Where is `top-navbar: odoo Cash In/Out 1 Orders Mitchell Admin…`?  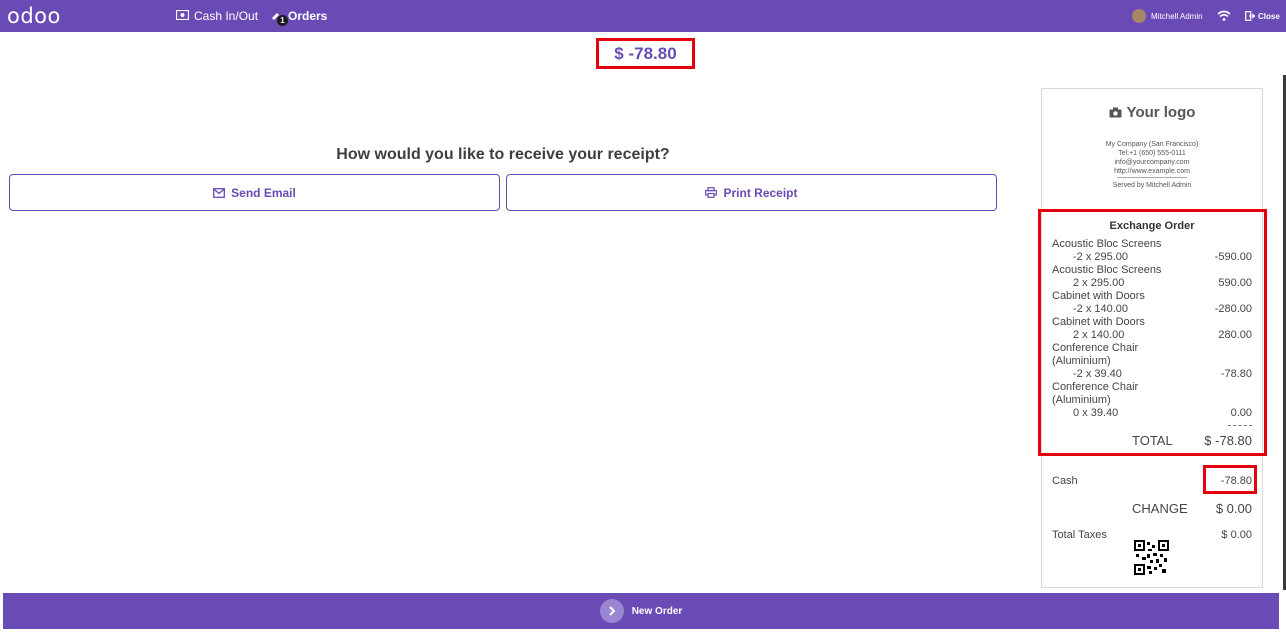
top-navbar: odoo Cash In/Out 1 Orders Mitchell Admin… is located at coordinates (643, 16).